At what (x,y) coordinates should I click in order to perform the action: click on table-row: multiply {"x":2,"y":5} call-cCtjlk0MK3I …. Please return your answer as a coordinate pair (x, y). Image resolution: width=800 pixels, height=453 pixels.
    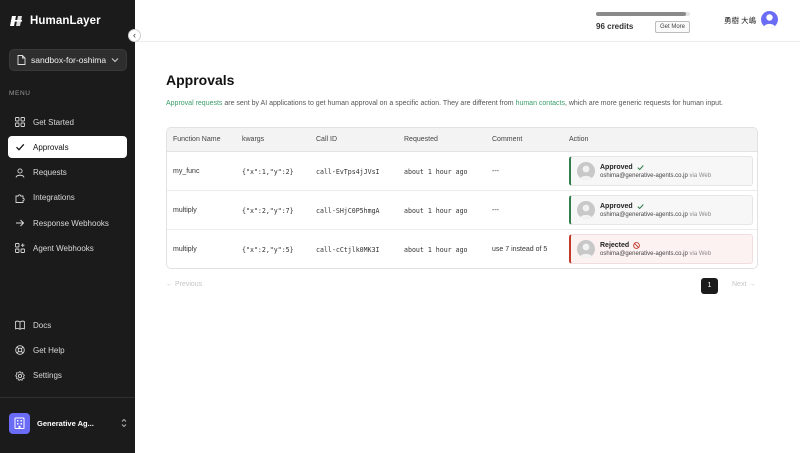
    Looking at the image, I should click on (462, 249).